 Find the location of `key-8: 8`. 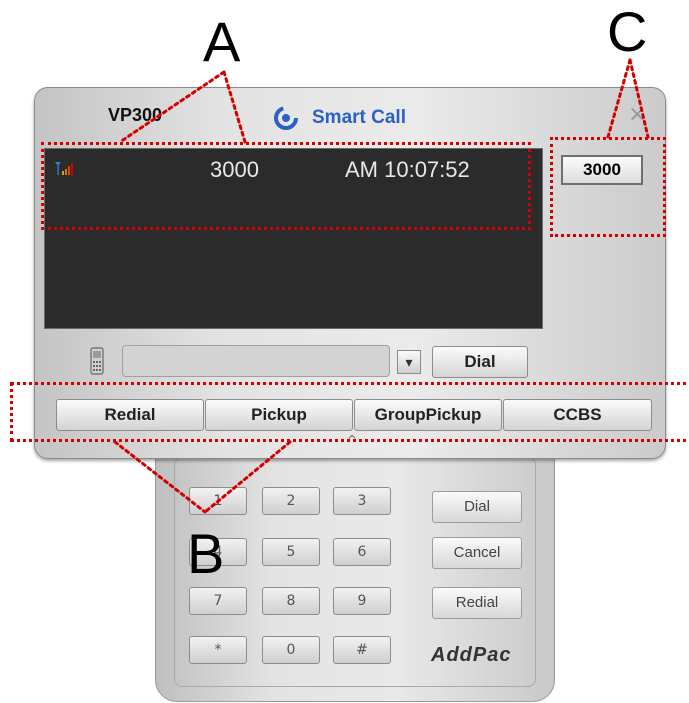

key-8: 8 is located at coordinates (291, 601).